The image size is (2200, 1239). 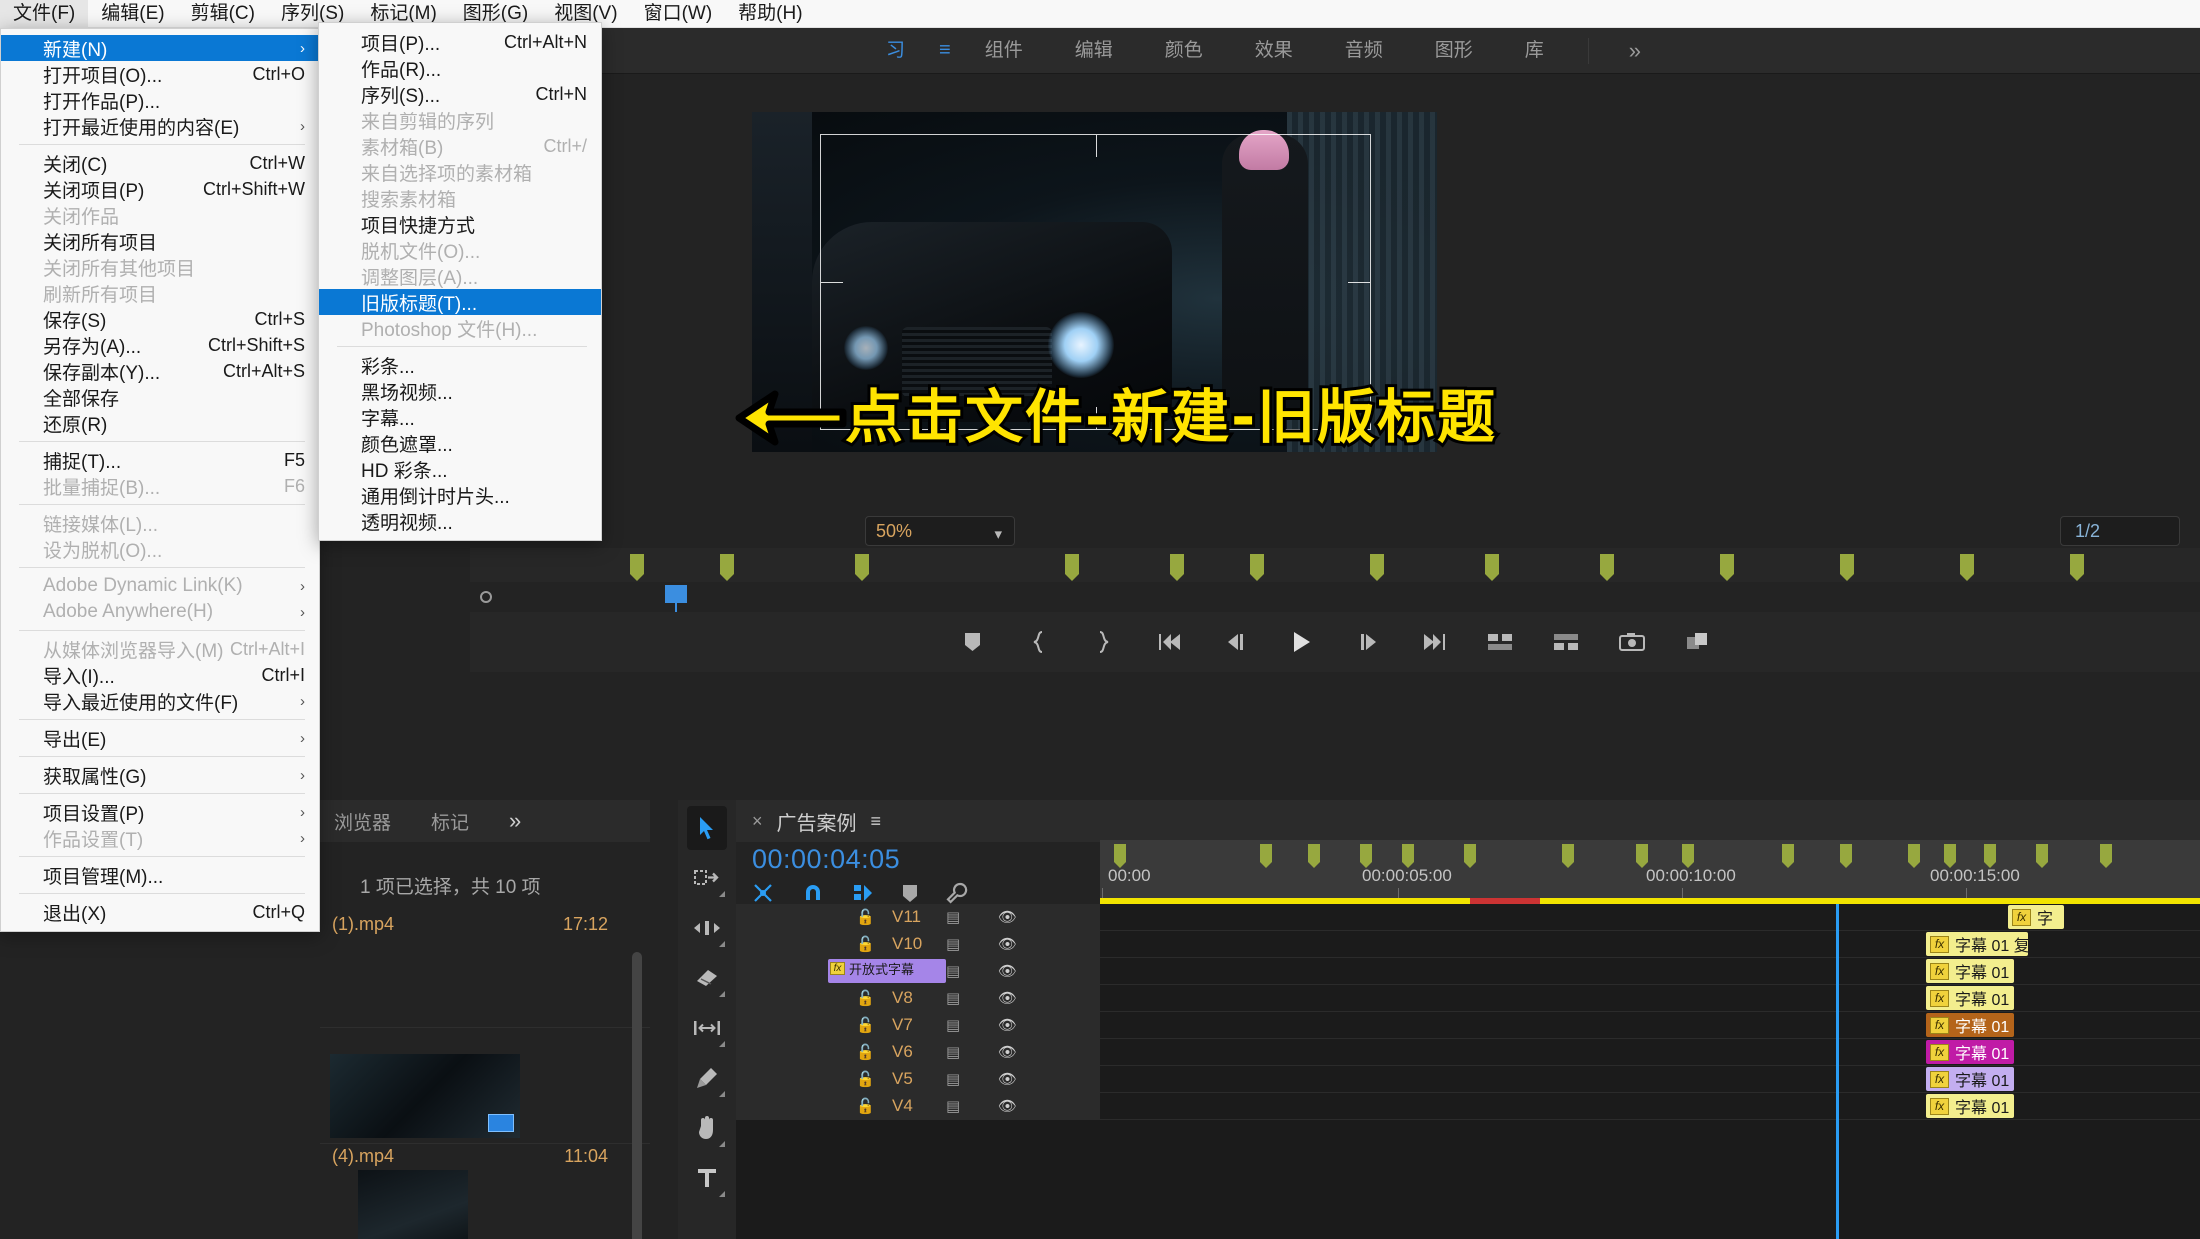 I want to click on menu-item-14: 全部保存, so click(x=160, y=397).